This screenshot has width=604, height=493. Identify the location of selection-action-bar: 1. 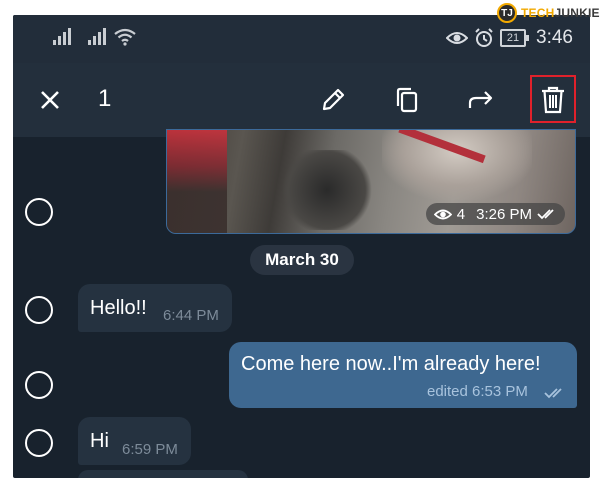
(301, 100).